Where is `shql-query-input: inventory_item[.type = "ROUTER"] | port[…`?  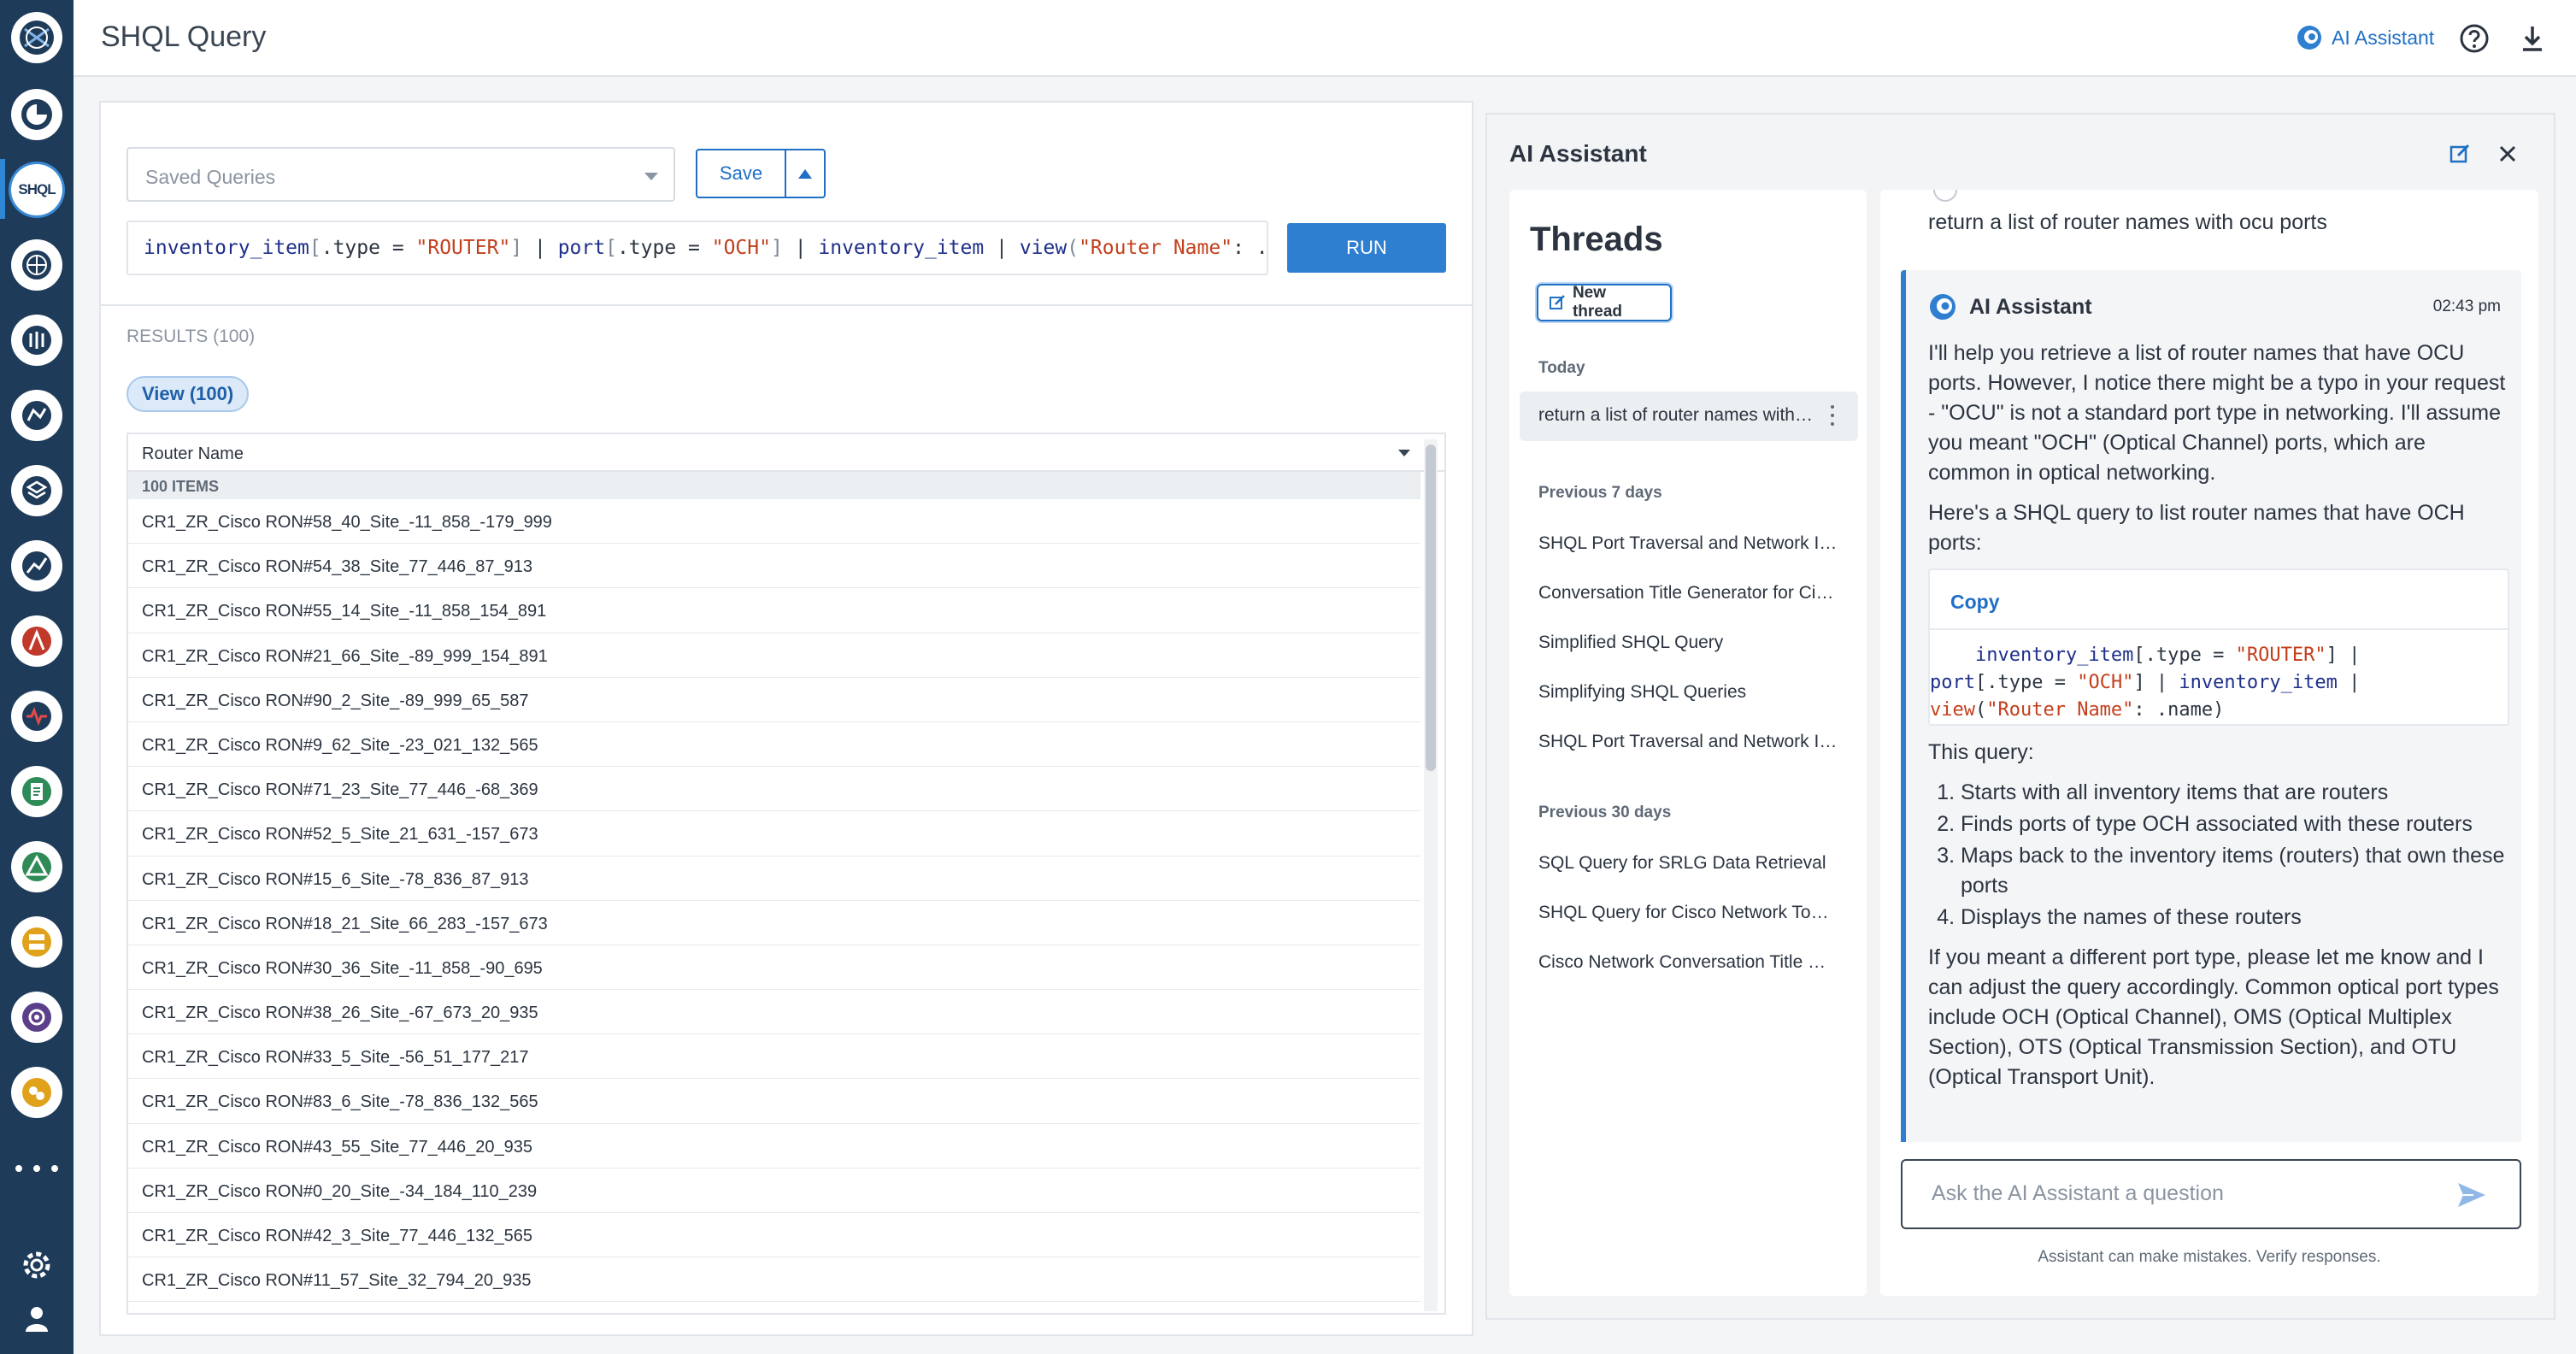 shql-query-input: inventory_item[.type = "ROUTER"] | port[… is located at coordinates (697, 248).